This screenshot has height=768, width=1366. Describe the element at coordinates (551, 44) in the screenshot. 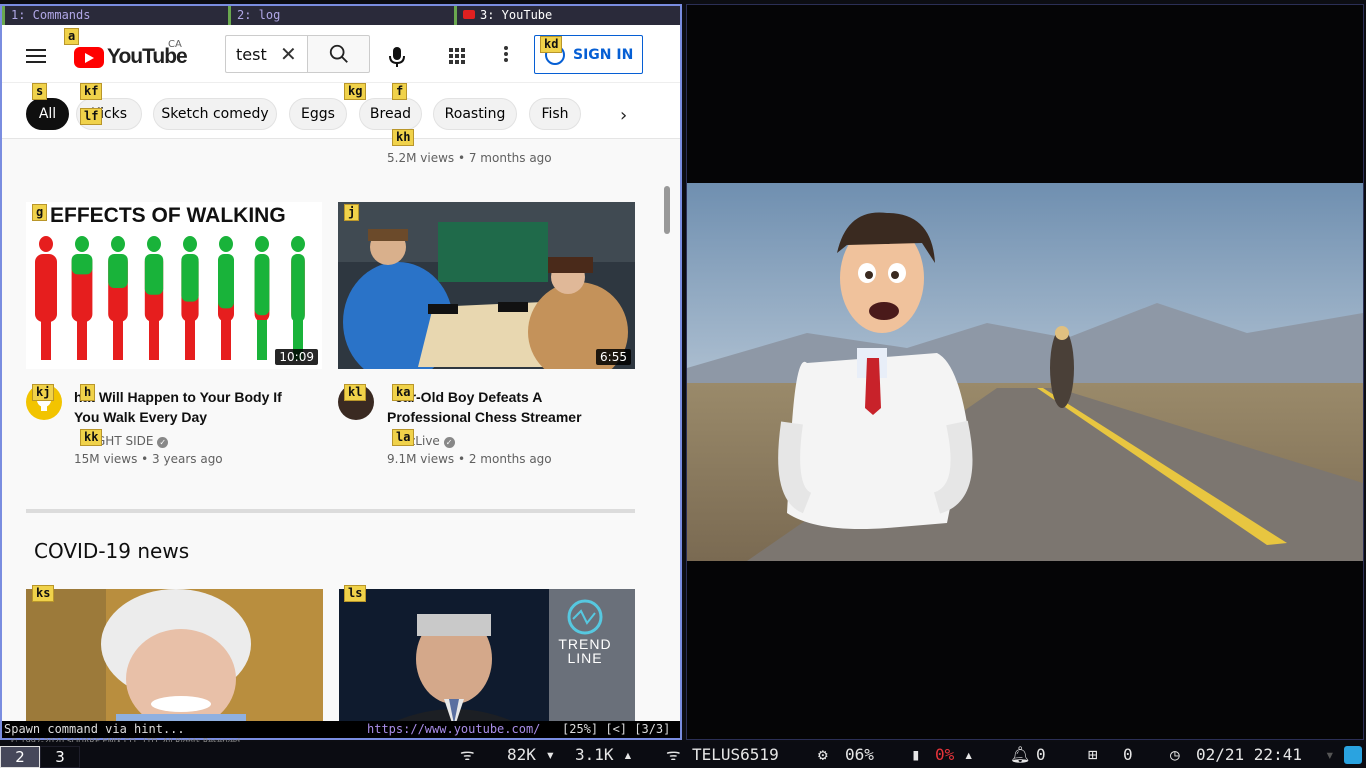

I see `hint-label: kd` at that location.